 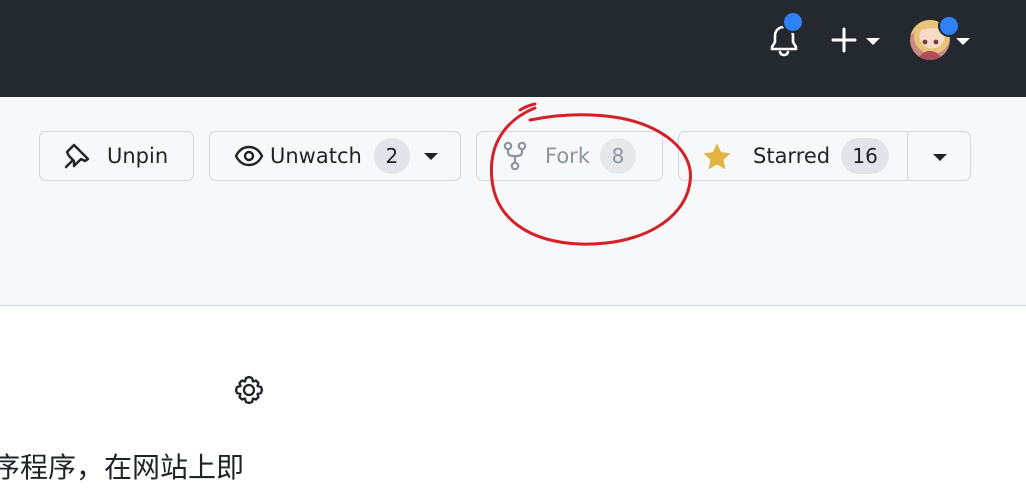 I want to click on gear-icon, so click(x=249, y=390).